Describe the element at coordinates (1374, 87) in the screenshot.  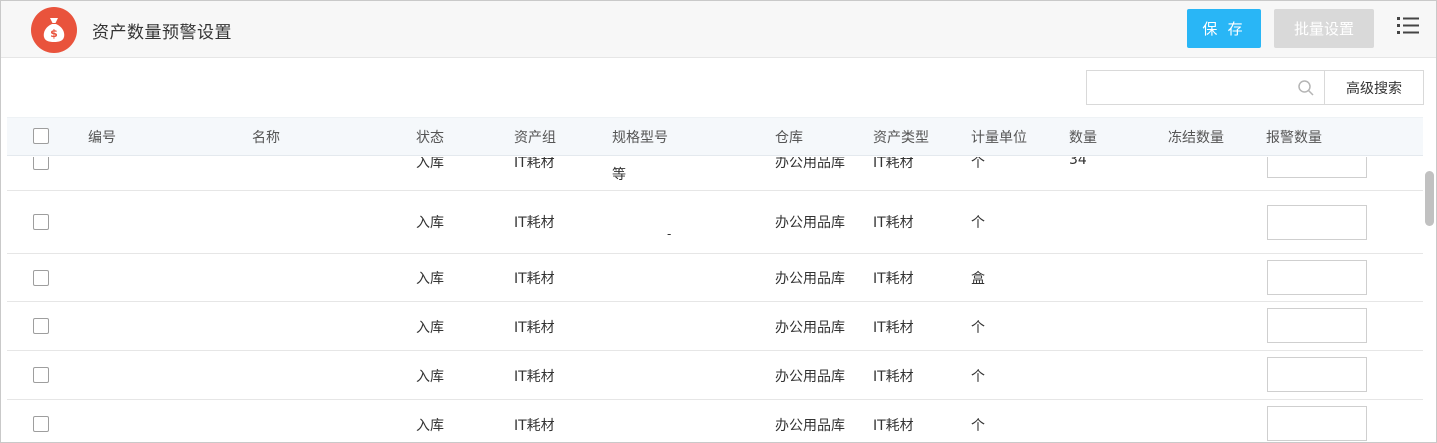
I see `advanced-search-button: 高级搜索` at that location.